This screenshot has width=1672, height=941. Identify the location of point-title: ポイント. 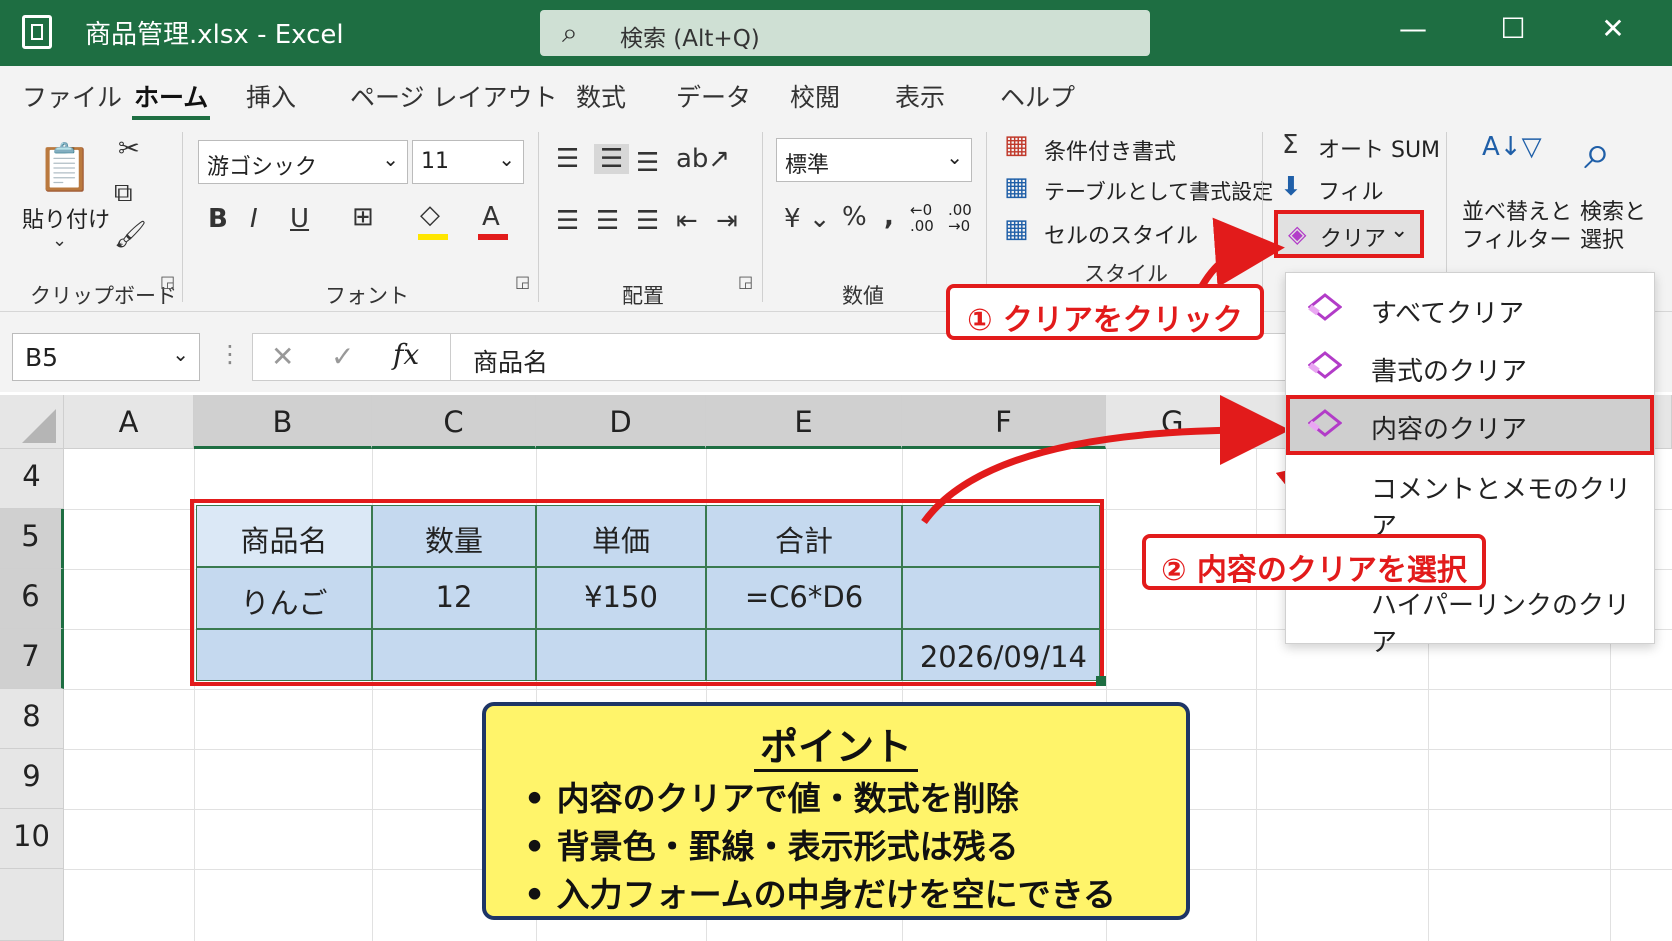
(836, 744).